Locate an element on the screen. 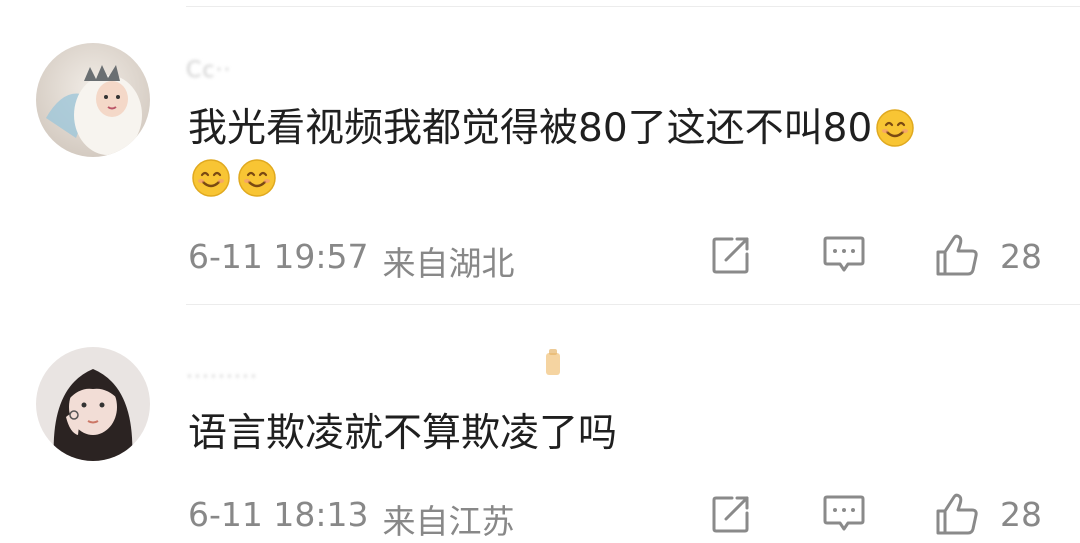  comment-location: 来自江苏 is located at coordinates (448, 521).